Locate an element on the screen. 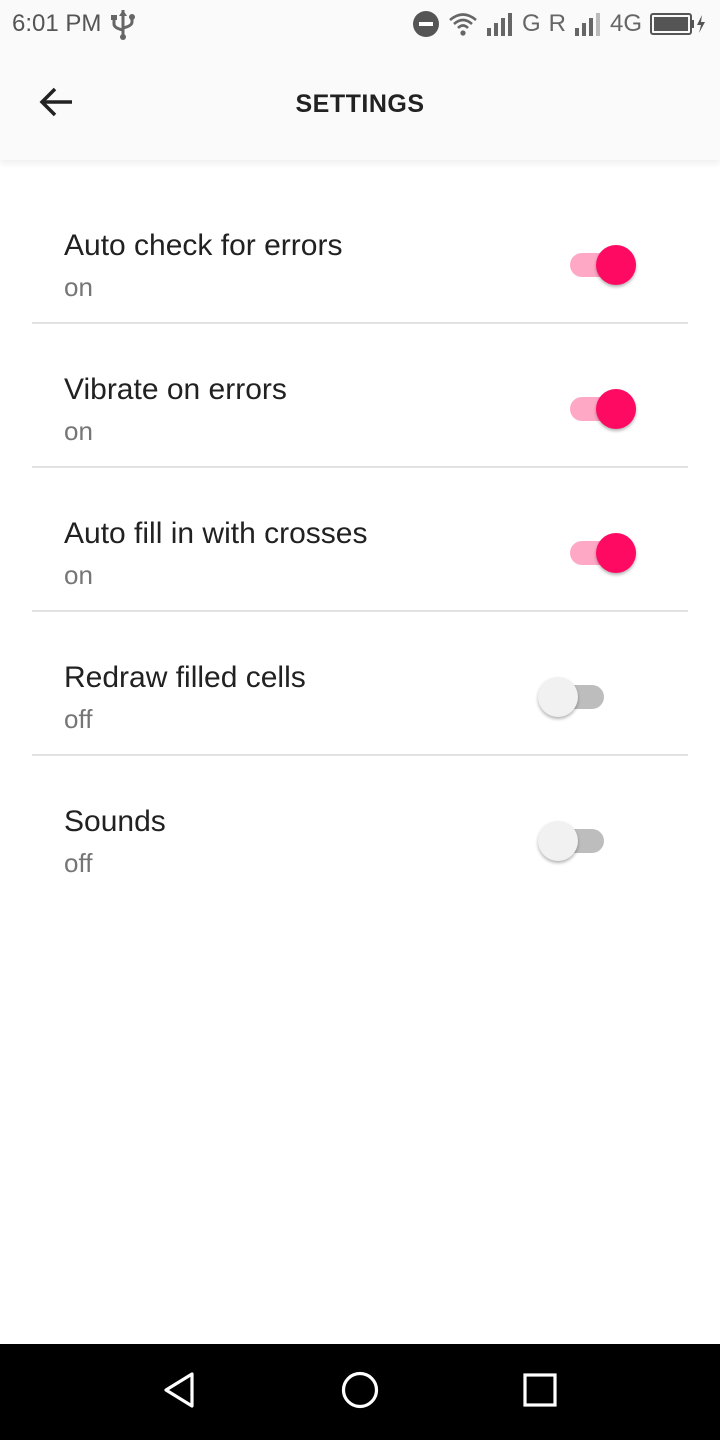  network-type-label: G is located at coordinates (531, 23).